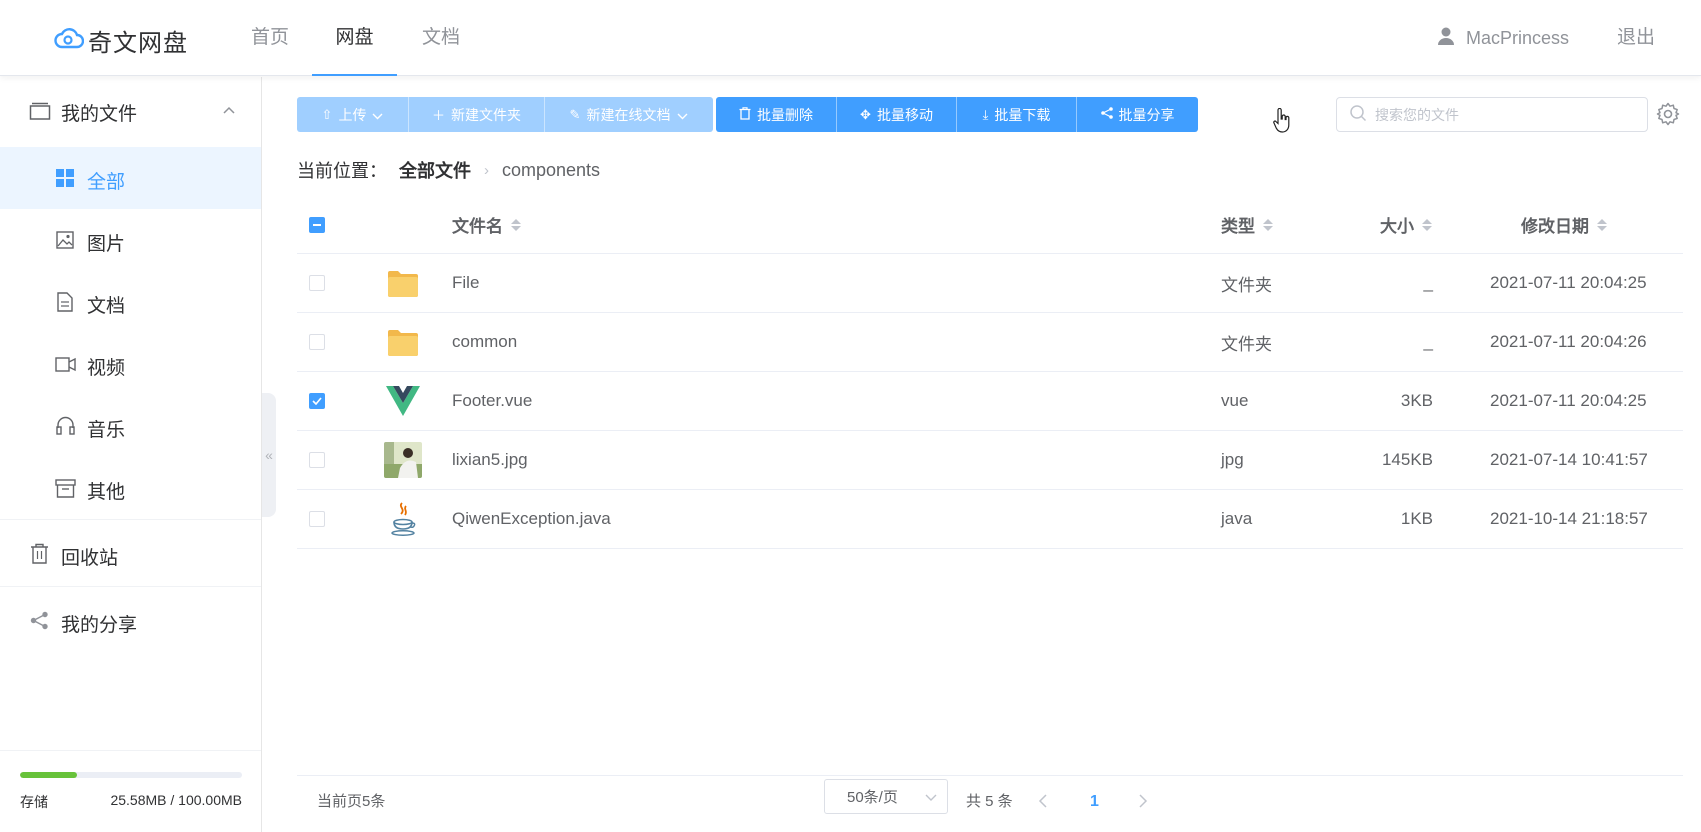  I want to click on file-size: 1KB, so click(1416, 518).